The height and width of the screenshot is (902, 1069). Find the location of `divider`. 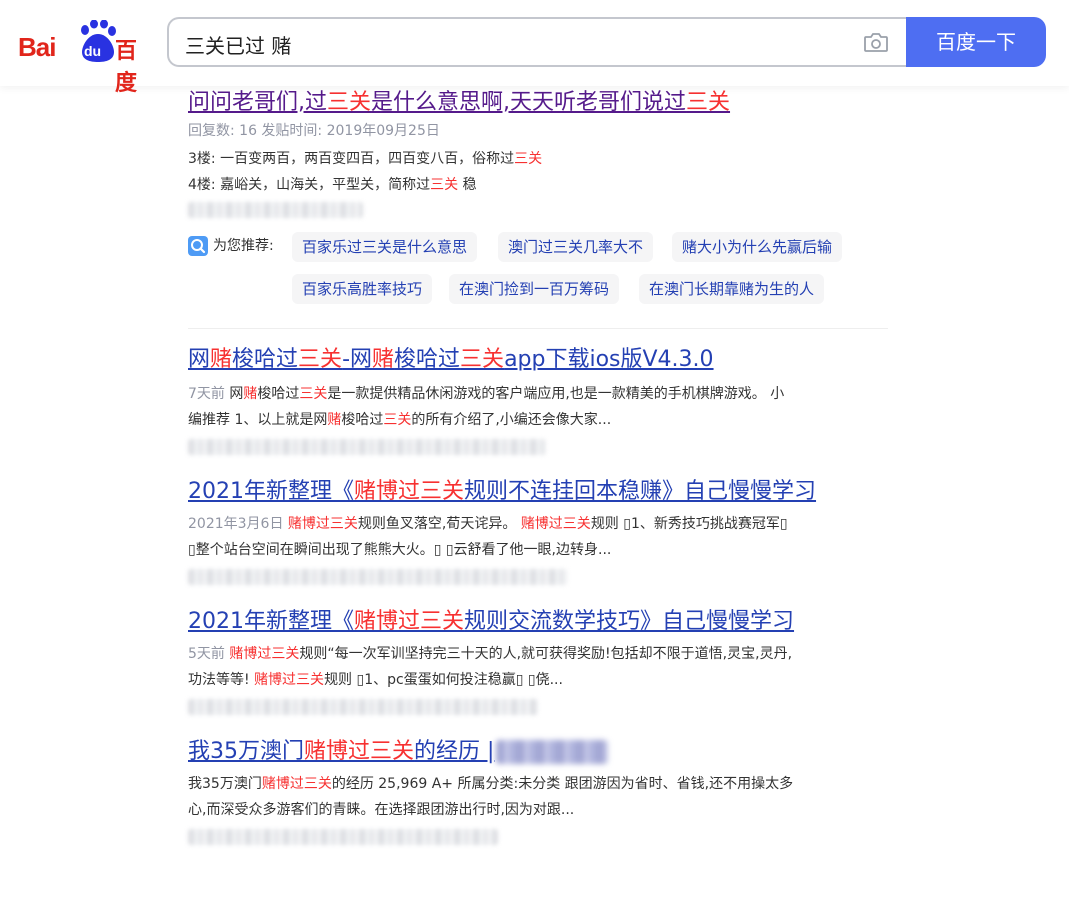

divider is located at coordinates (538, 328).